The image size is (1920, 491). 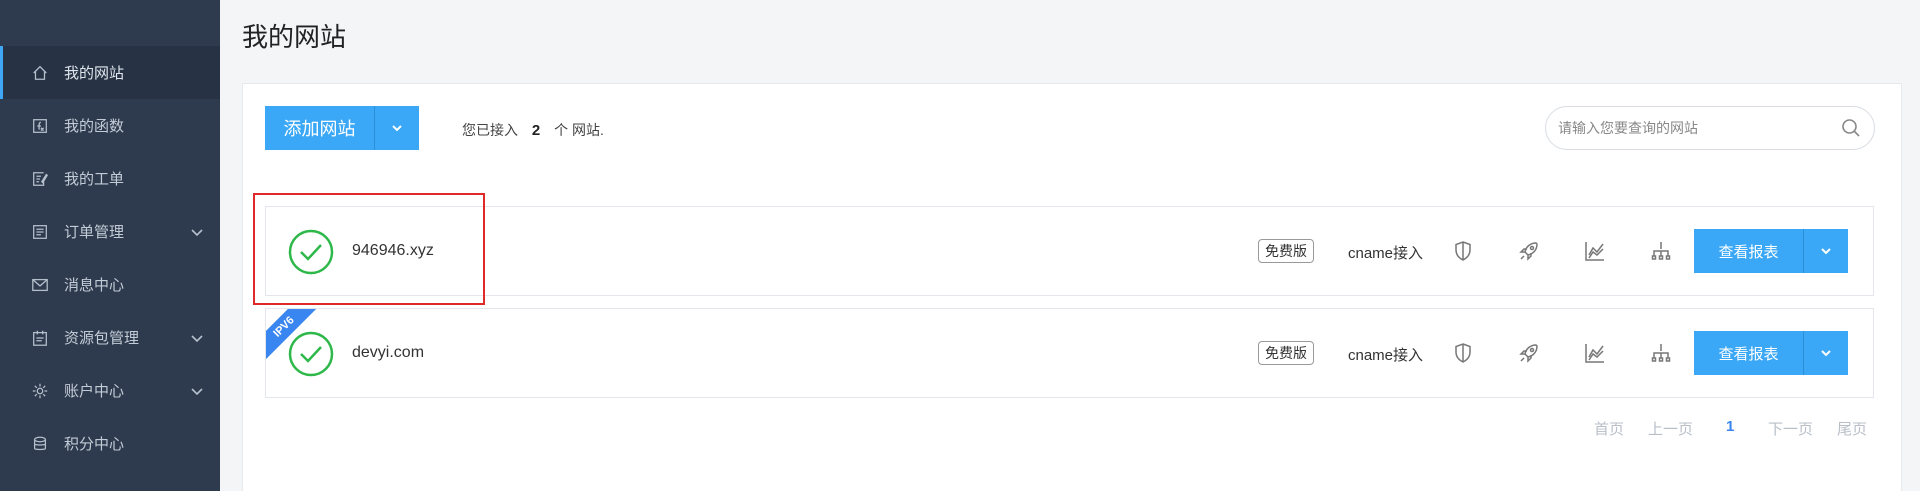 What do you see at coordinates (94, 73) in the screenshot?
I see `sidebar-item-label: 我的网站` at bounding box center [94, 73].